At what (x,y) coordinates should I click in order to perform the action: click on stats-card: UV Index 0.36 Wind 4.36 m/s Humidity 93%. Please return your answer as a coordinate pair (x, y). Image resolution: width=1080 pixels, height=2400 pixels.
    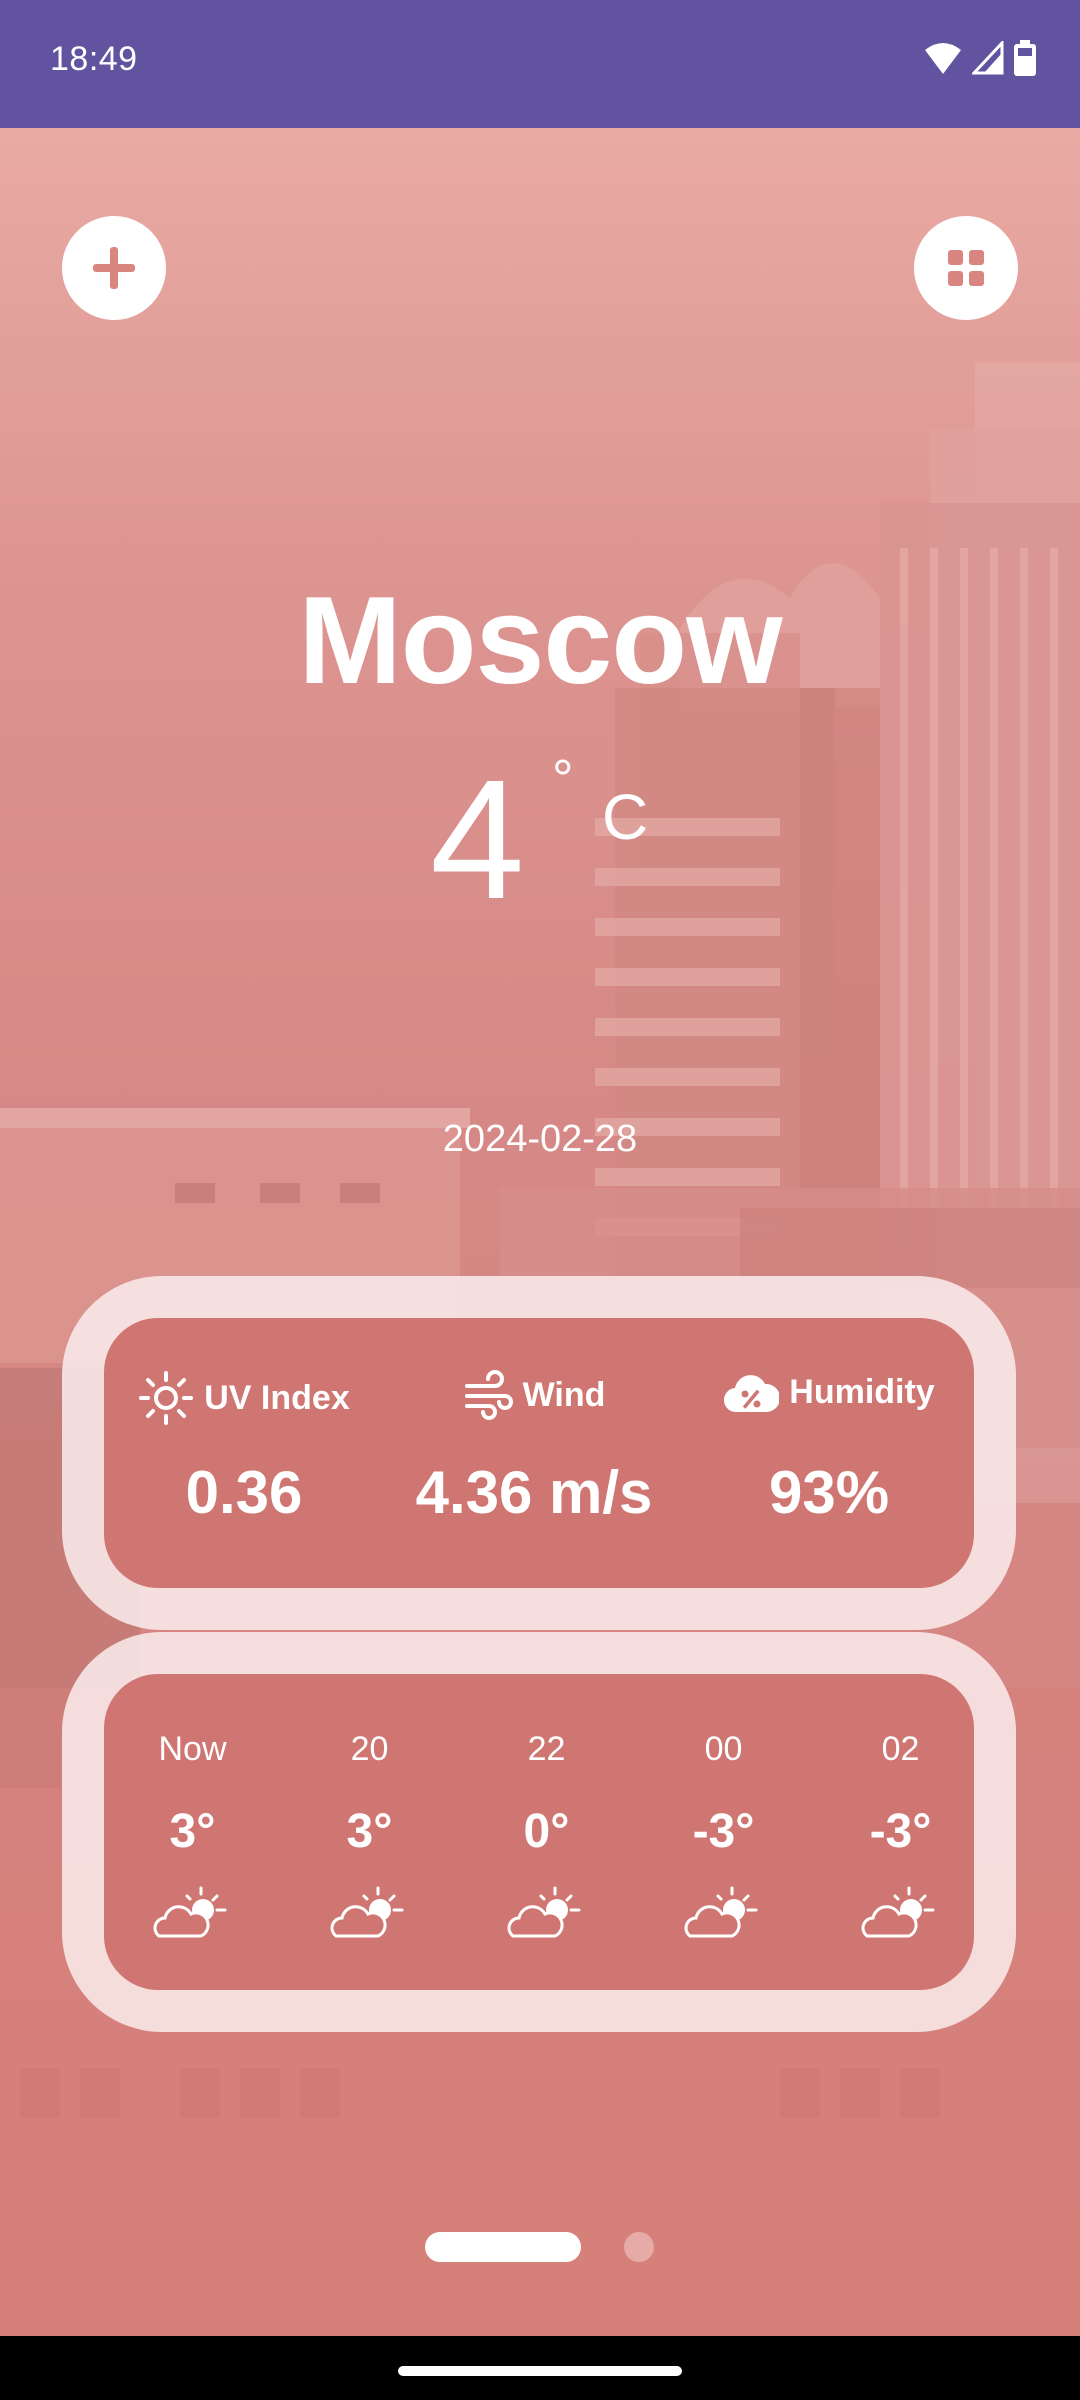
    Looking at the image, I should click on (539, 1453).